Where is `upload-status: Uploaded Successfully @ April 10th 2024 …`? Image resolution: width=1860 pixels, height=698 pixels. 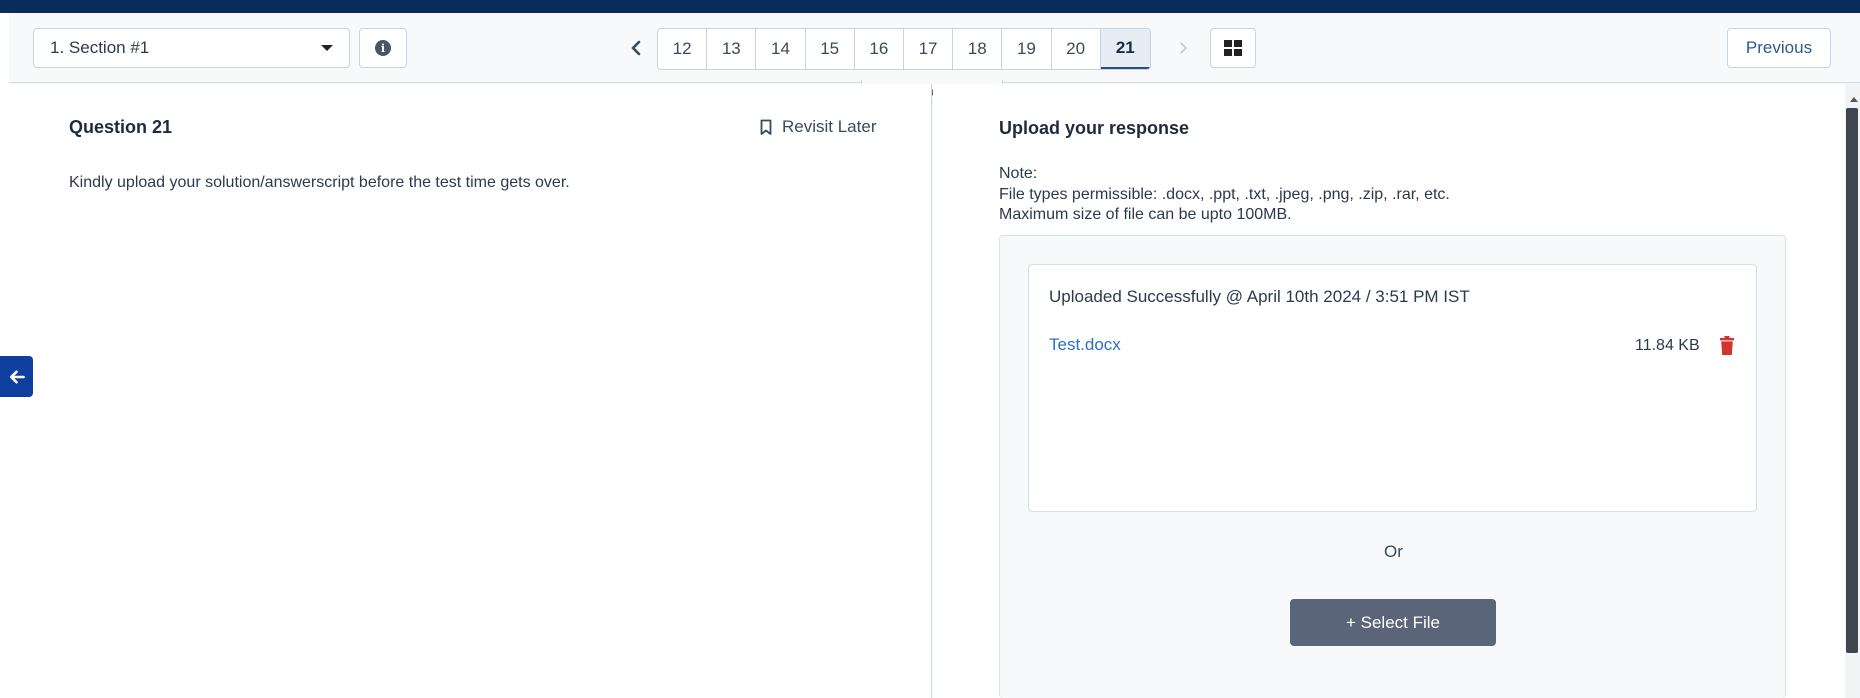 upload-status: Uploaded Successfully @ April 10th 2024 … is located at coordinates (1259, 296).